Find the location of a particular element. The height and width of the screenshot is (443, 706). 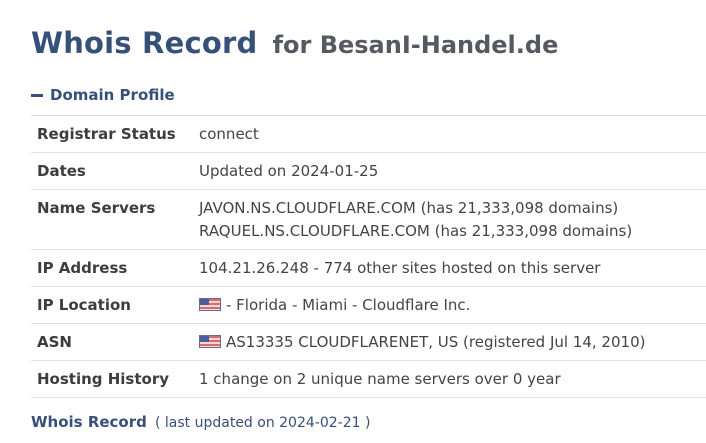

row-registrar-status: Registrar Status connect is located at coordinates (368, 134).